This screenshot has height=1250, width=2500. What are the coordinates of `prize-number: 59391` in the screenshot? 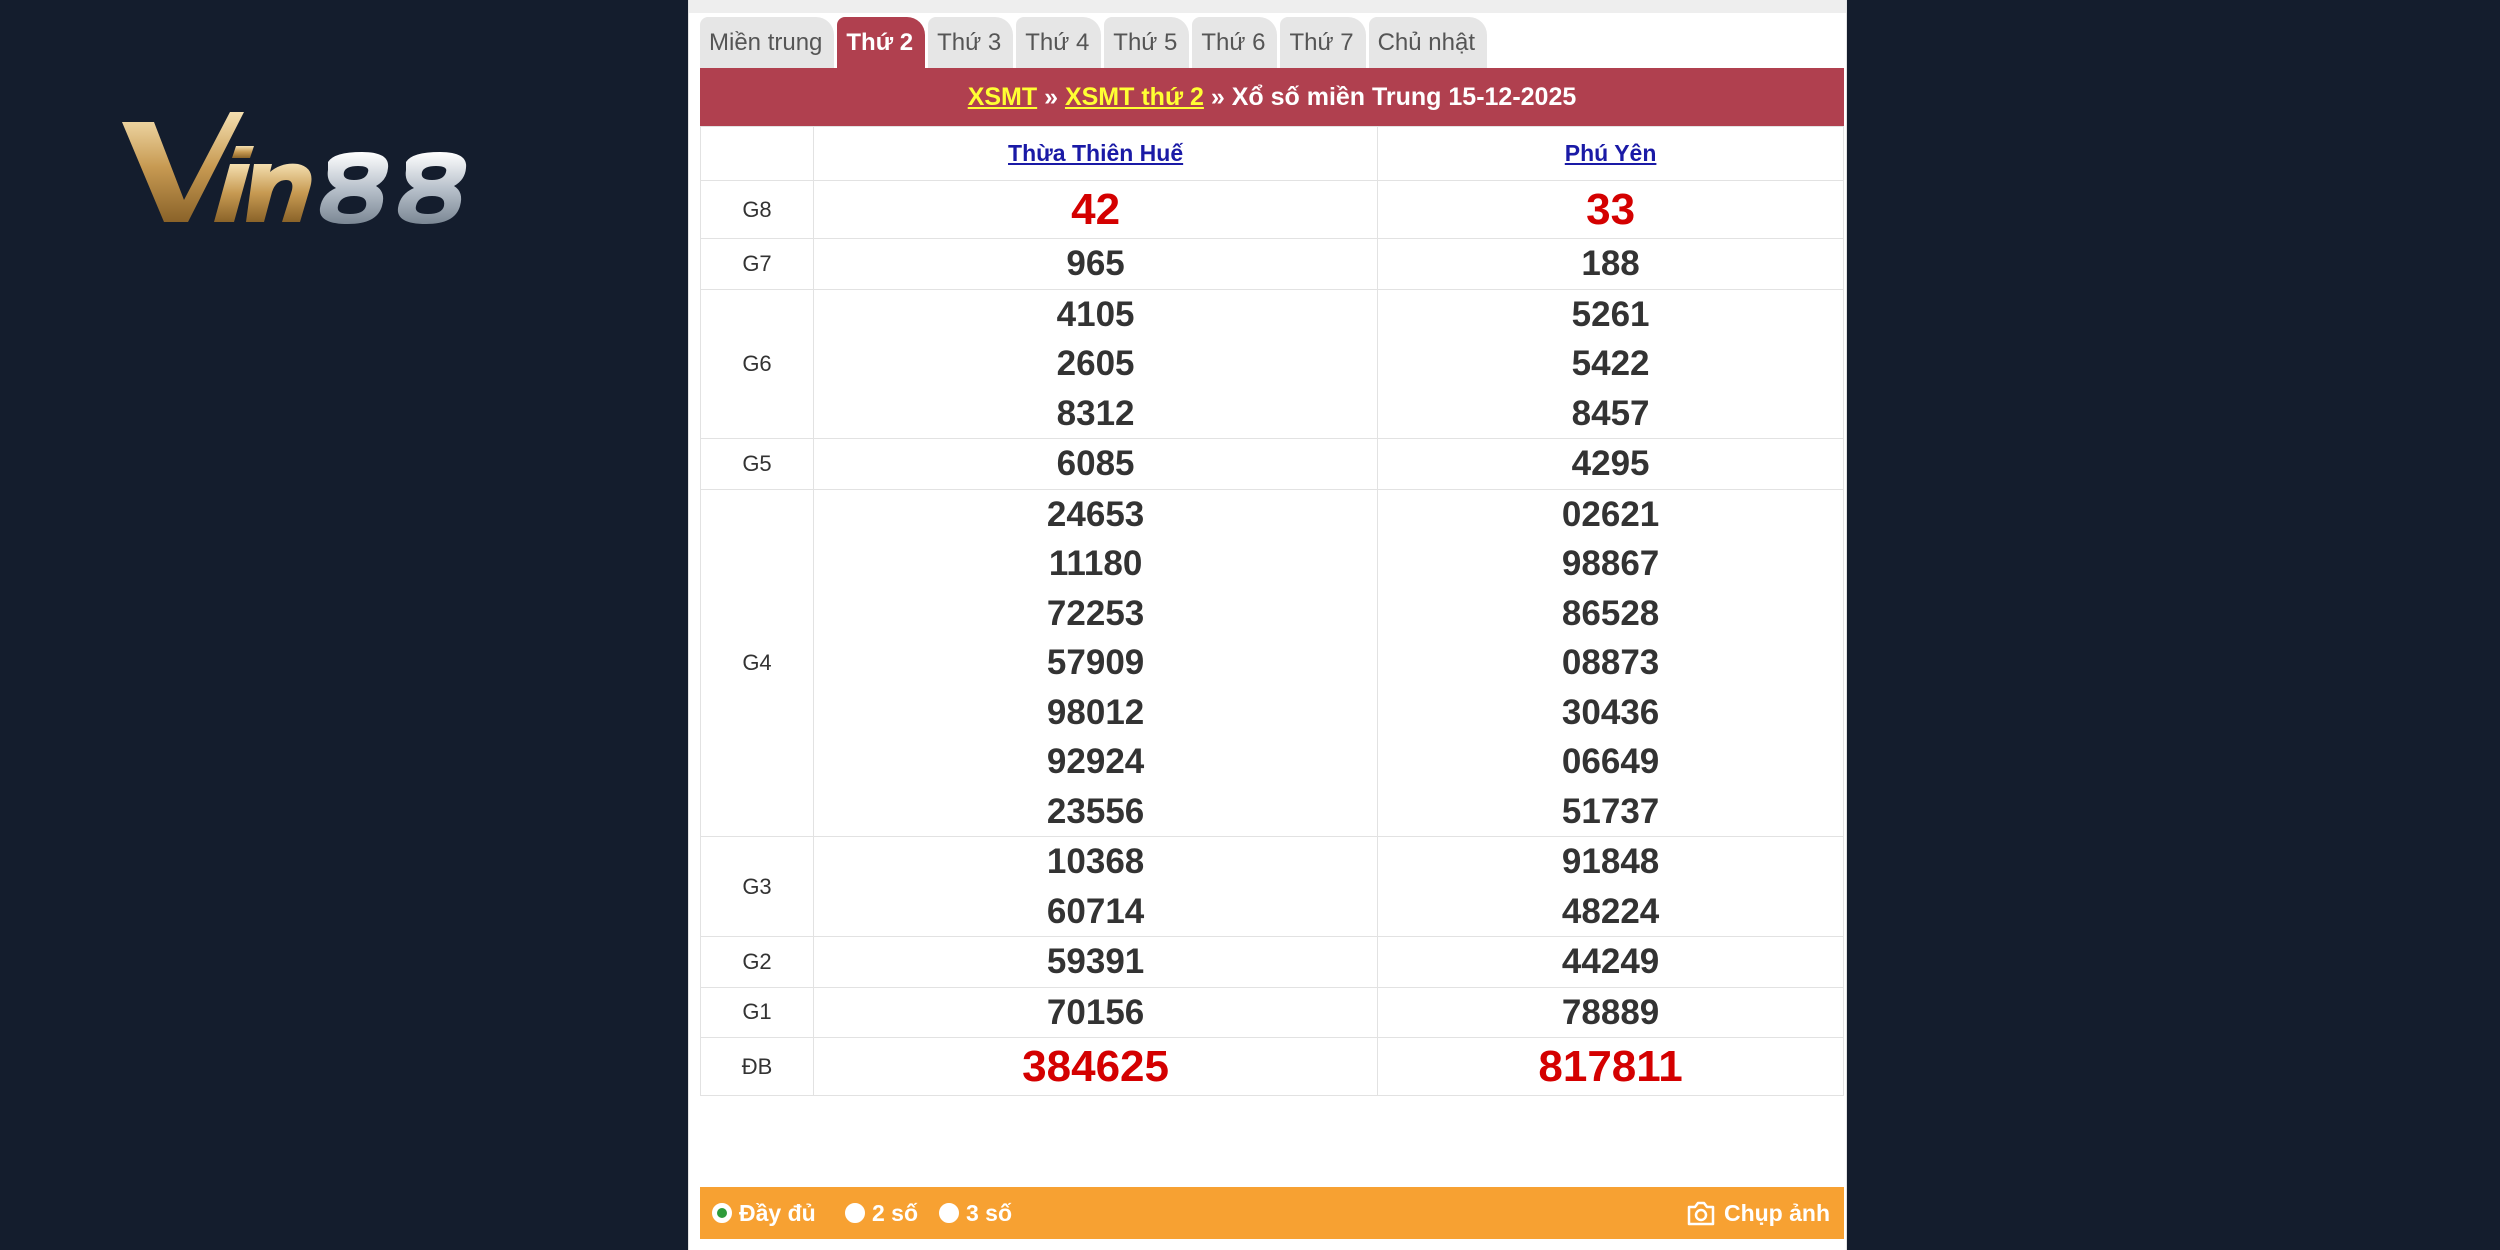 It's located at (1095, 961).